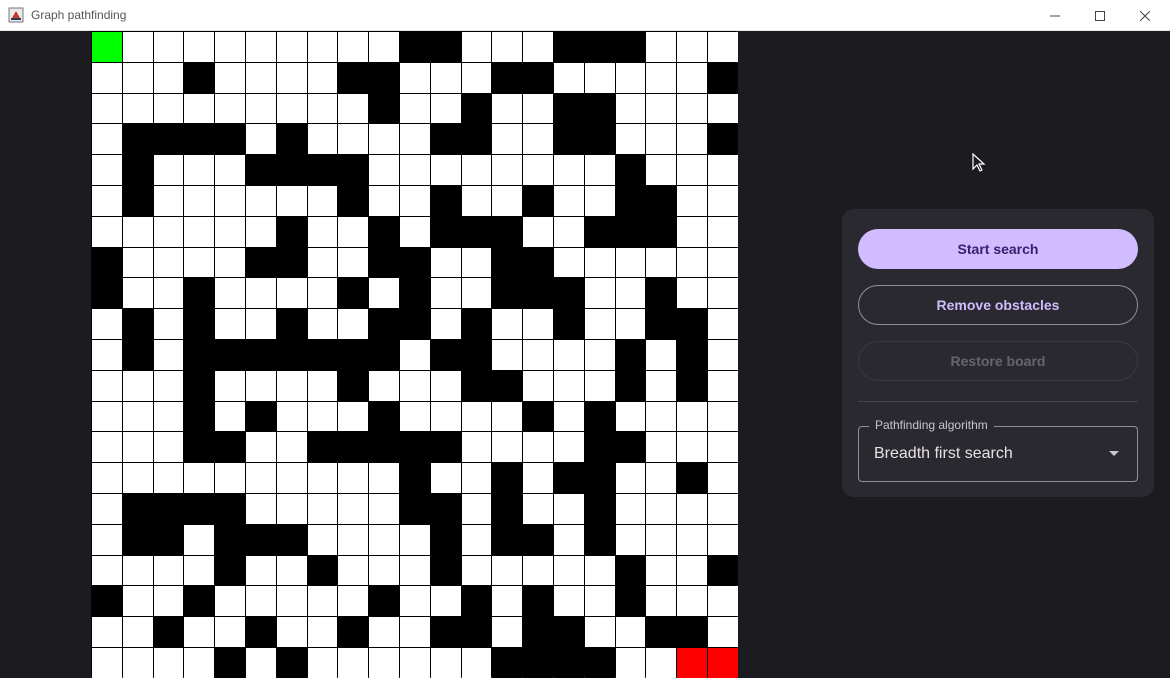  Describe the element at coordinates (1055, 15) in the screenshot. I see `minimize-button` at that location.